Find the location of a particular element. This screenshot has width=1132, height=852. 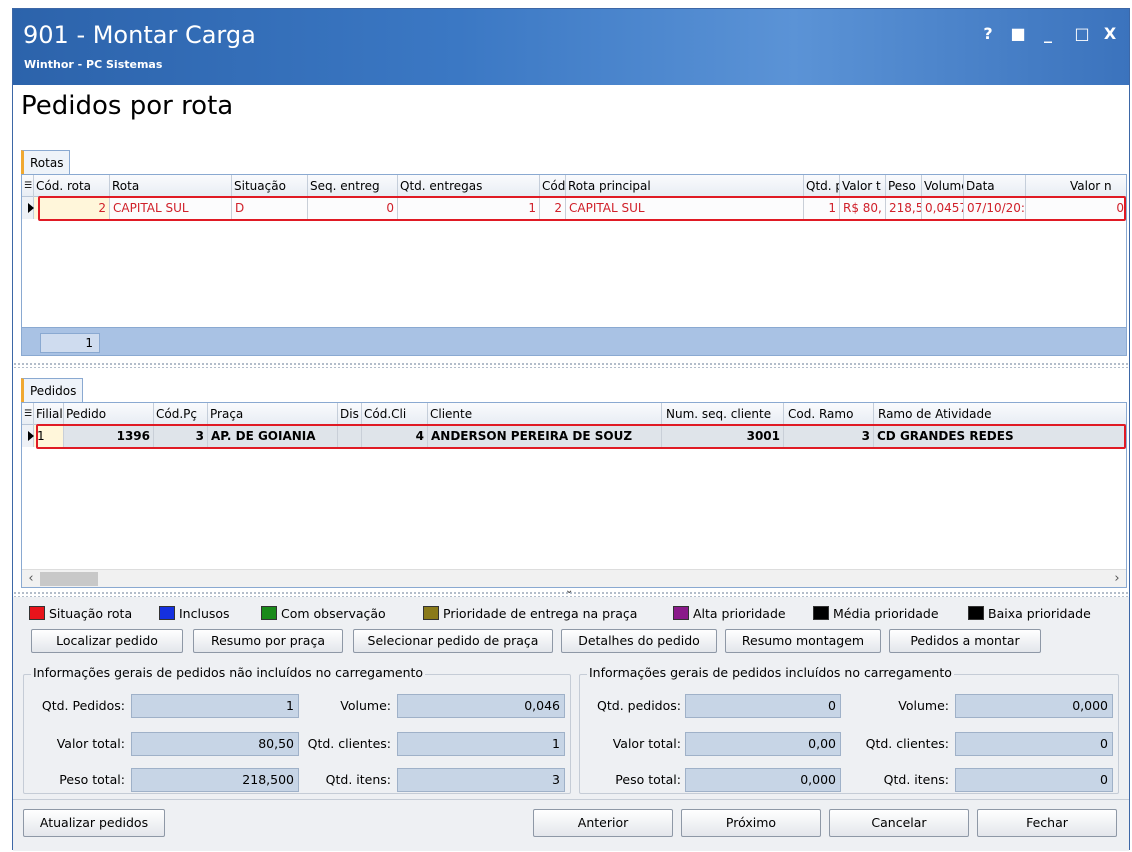

col-cliente: Cliente is located at coordinates (545, 414).